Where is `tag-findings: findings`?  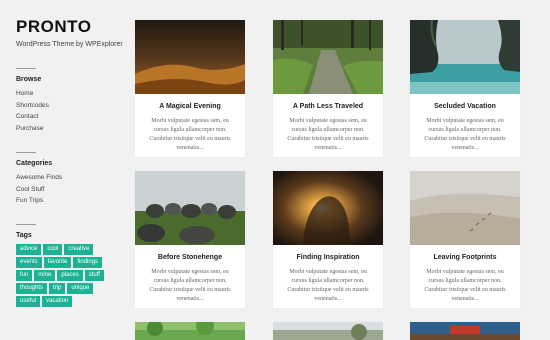 tag-findings: findings is located at coordinates (88, 262).